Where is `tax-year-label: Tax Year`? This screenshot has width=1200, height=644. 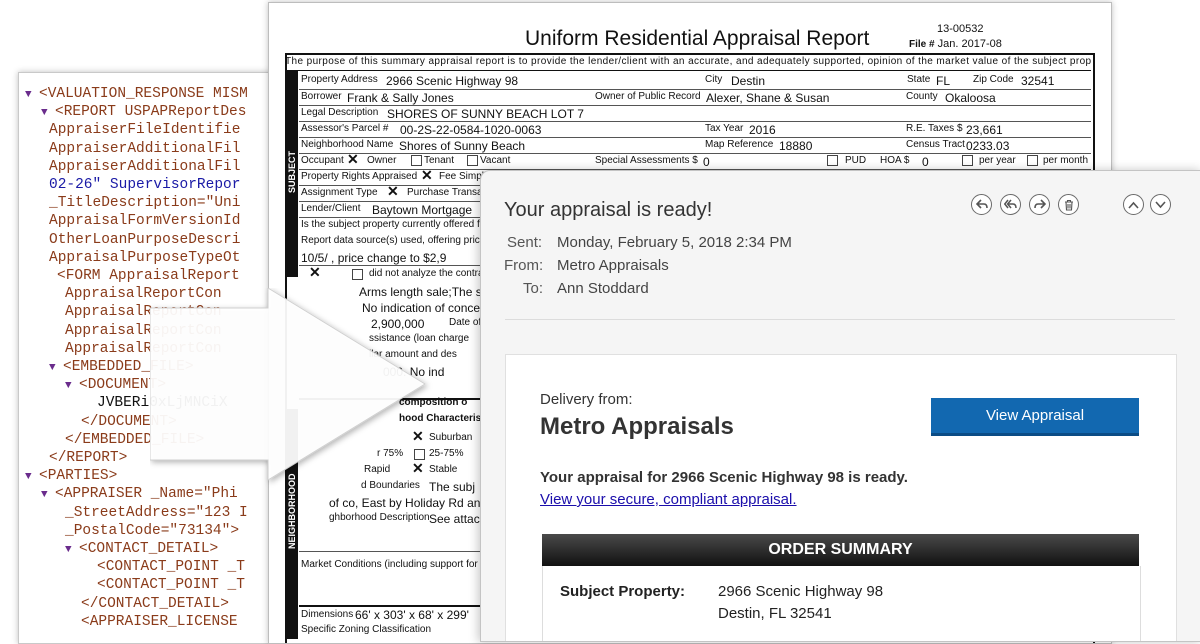 tax-year-label: Tax Year is located at coordinates (724, 128).